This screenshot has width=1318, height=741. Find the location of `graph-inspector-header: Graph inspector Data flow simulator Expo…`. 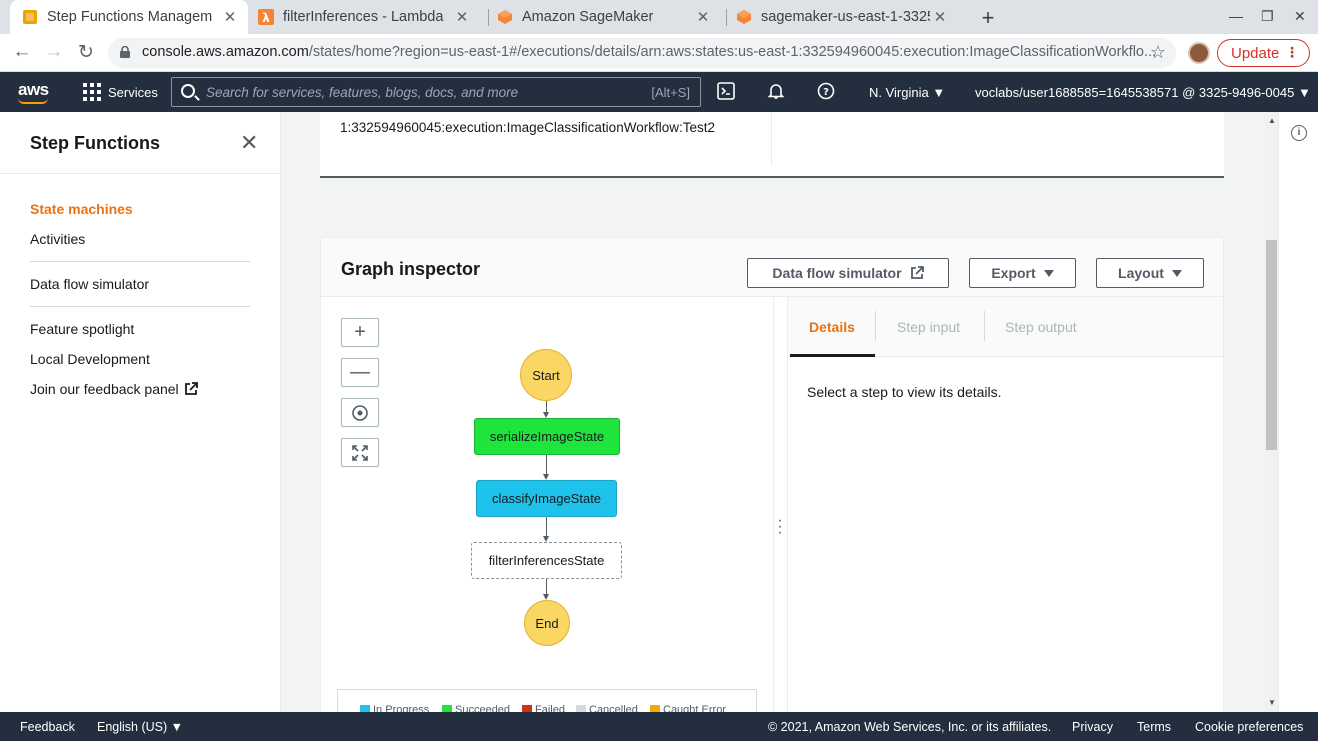

graph-inspector-header: Graph inspector Data flow simulator Expo… is located at coordinates (772, 267).